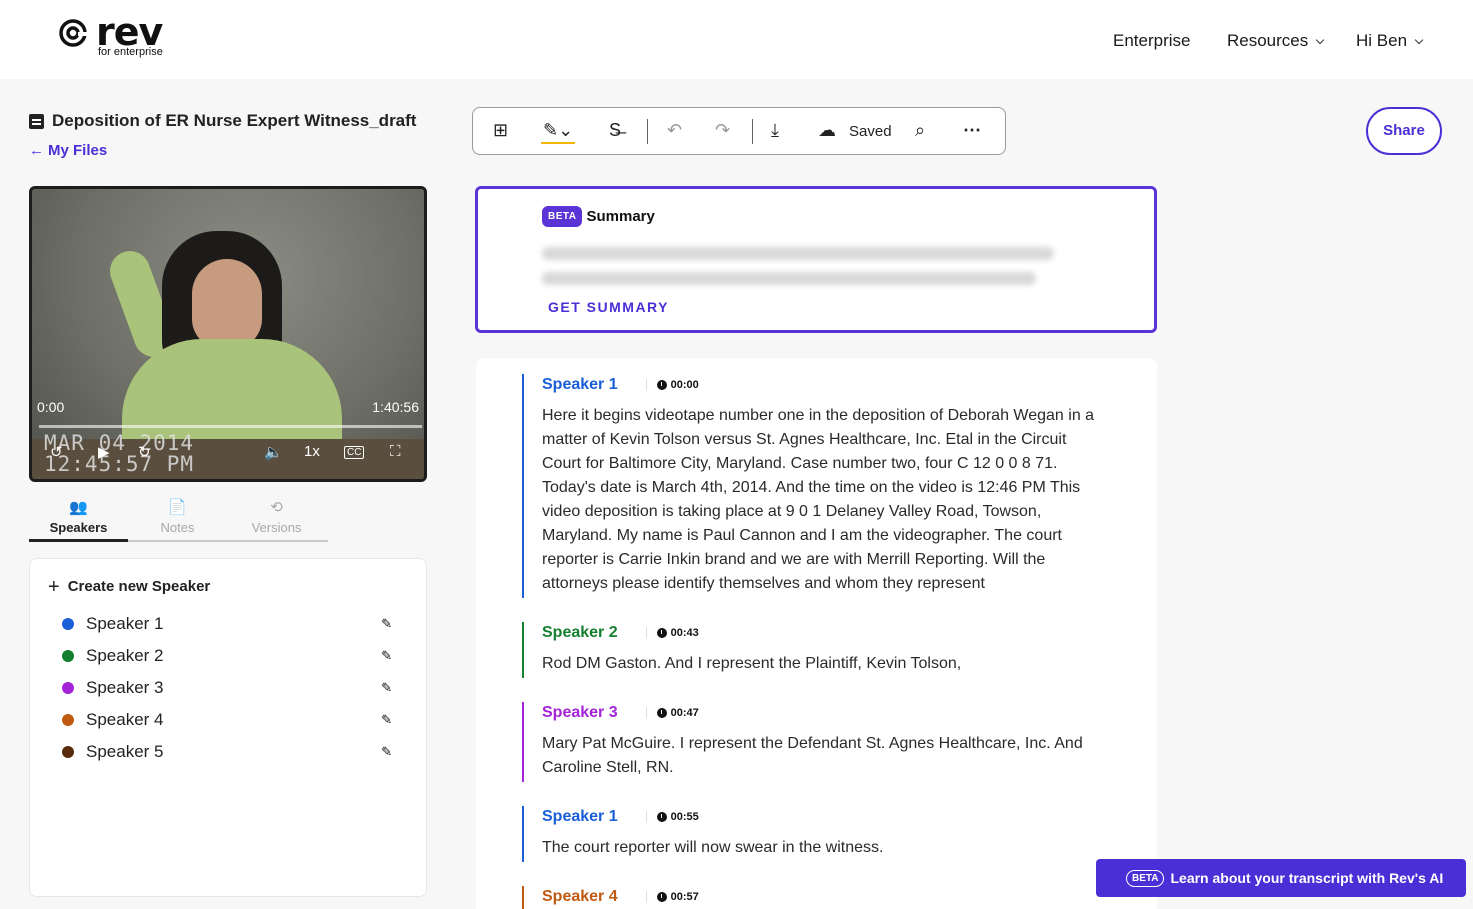 Image resolution: width=1473 pixels, height=909 pixels. Describe the element at coordinates (312, 451) in the screenshot. I see `playback-speed-button: 1x` at that location.